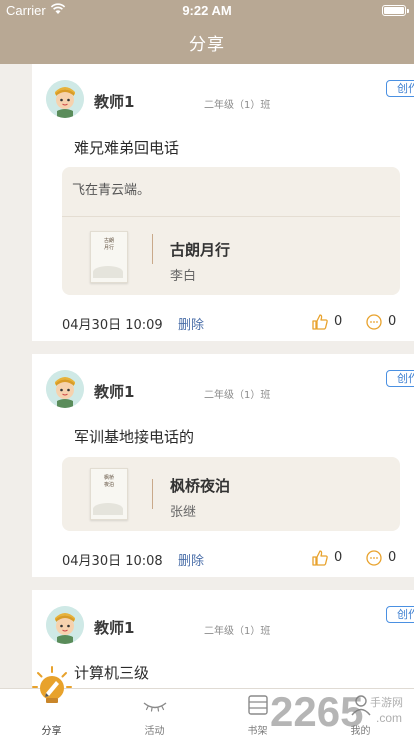  What do you see at coordinates (183, 512) in the screenshot?
I see `book-author: 张继` at bounding box center [183, 512].